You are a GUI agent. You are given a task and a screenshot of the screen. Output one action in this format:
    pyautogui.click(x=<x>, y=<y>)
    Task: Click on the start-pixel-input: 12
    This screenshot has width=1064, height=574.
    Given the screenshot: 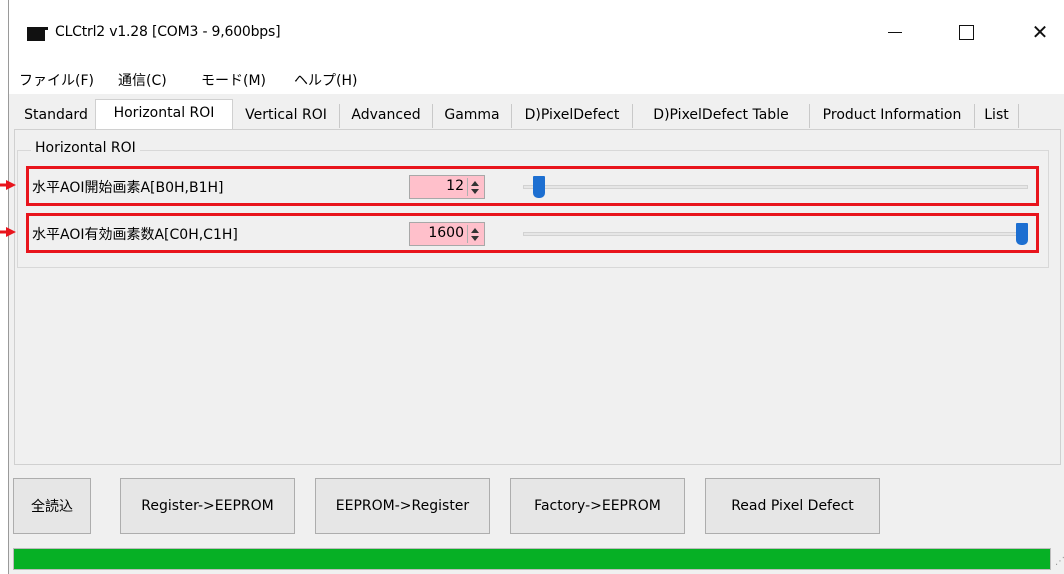 What is the action you would take?
    pyautogui.click(x=447, y=187)
    